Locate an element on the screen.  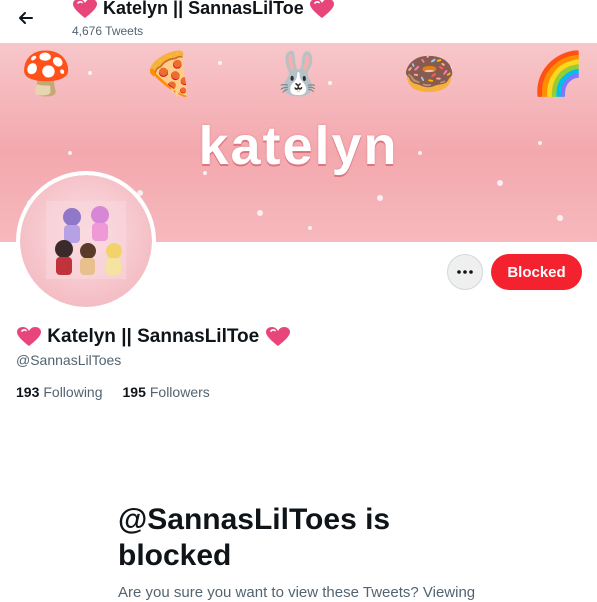
following-link: 193 Following is located at coordinates (59, 392).